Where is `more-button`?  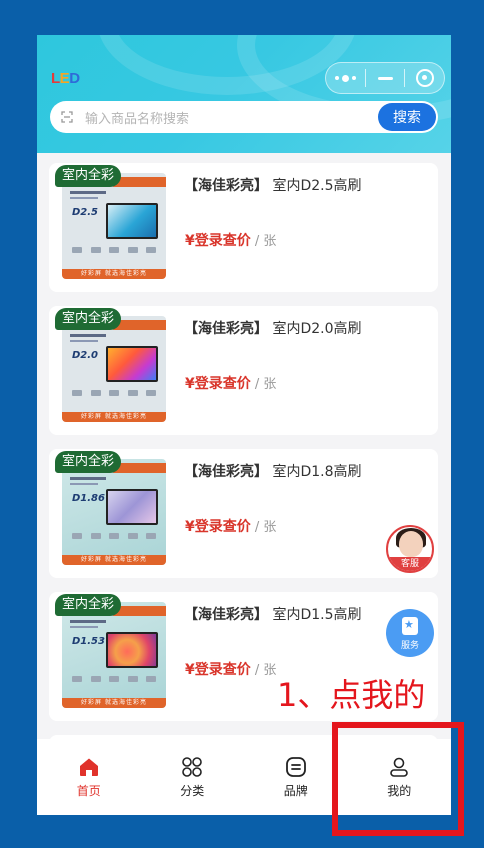 more-button is located at coordinates (345, 78).